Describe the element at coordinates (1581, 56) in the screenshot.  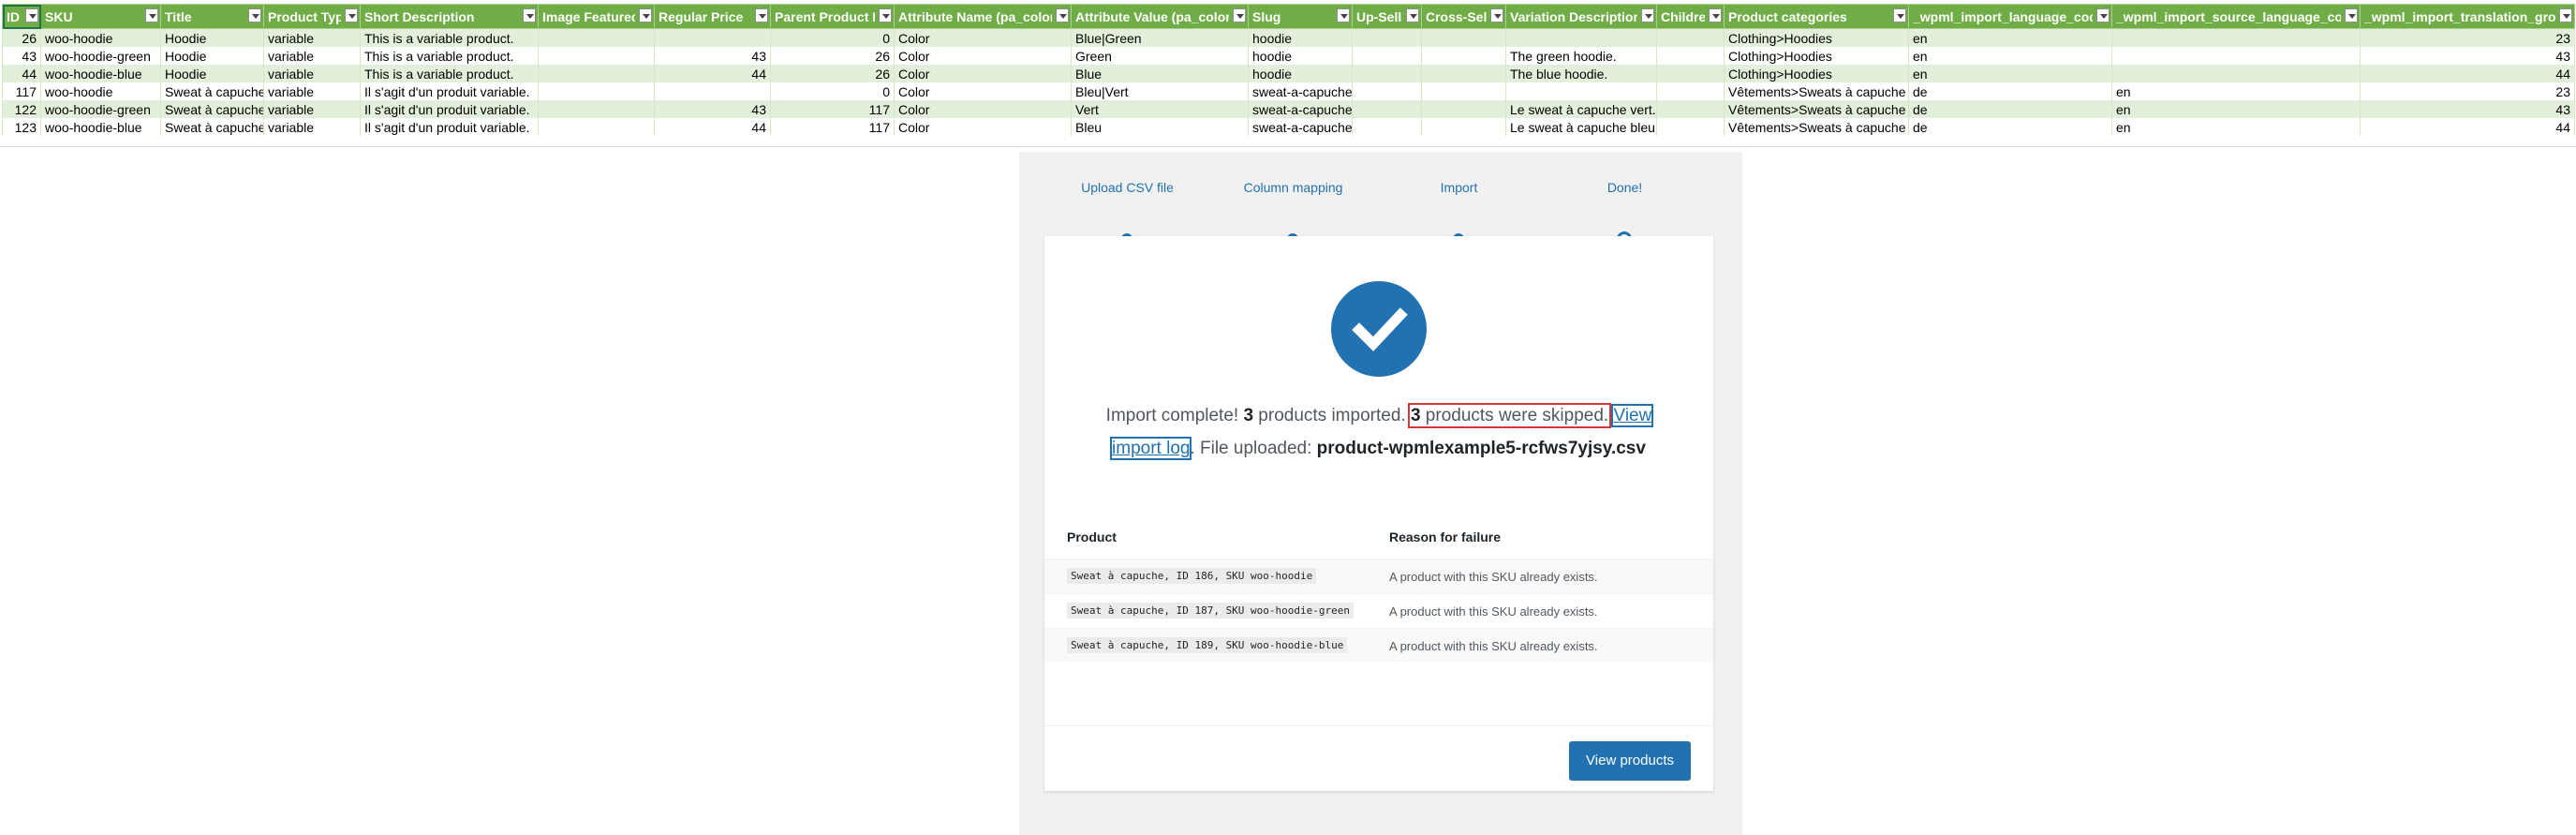
I see `table-cell: The green hoodie.` at that location.